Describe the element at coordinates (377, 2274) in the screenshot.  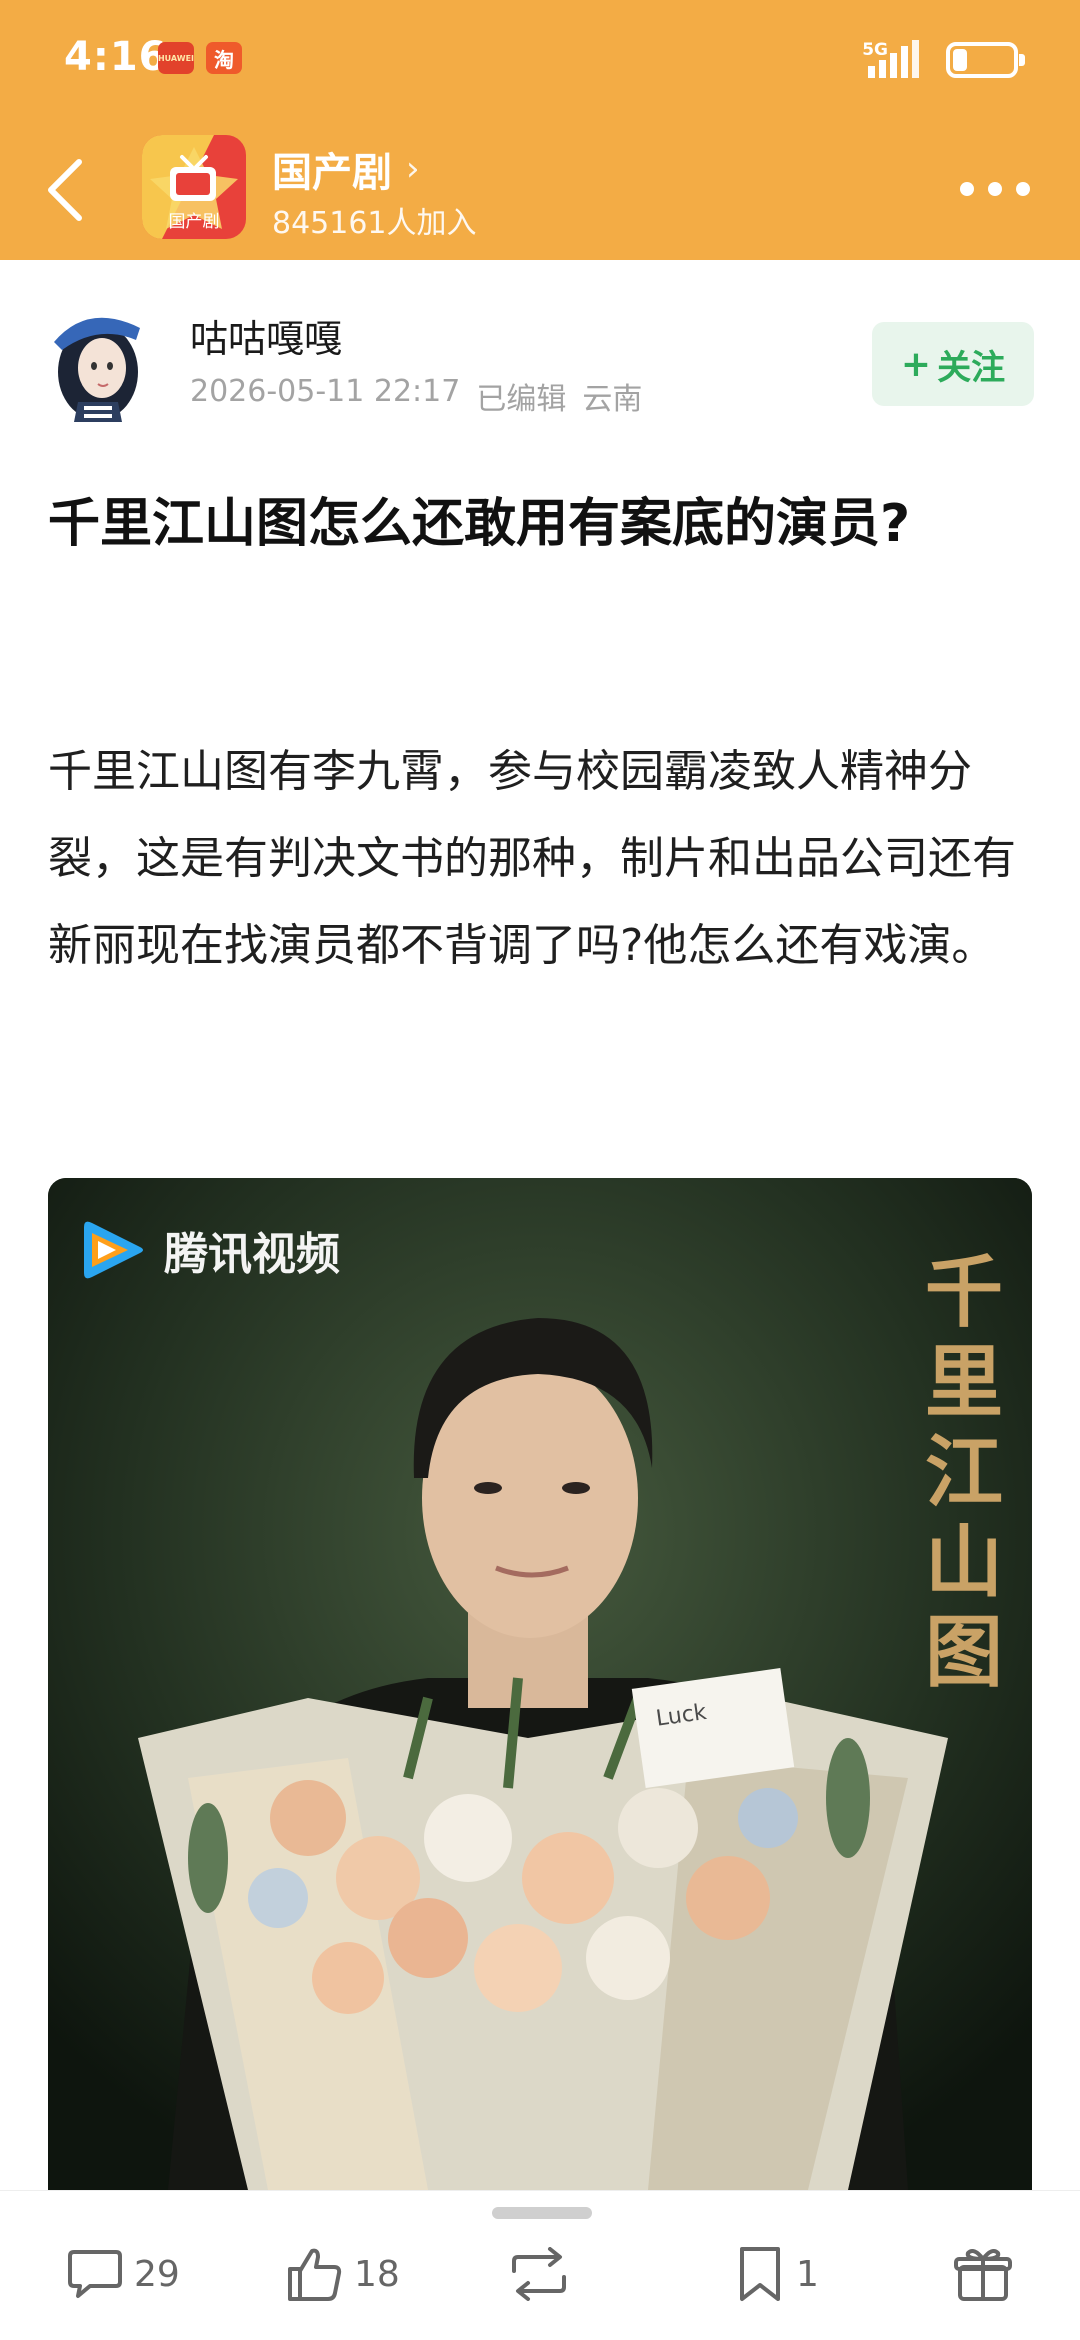
I see `like-count: 18` at that location.